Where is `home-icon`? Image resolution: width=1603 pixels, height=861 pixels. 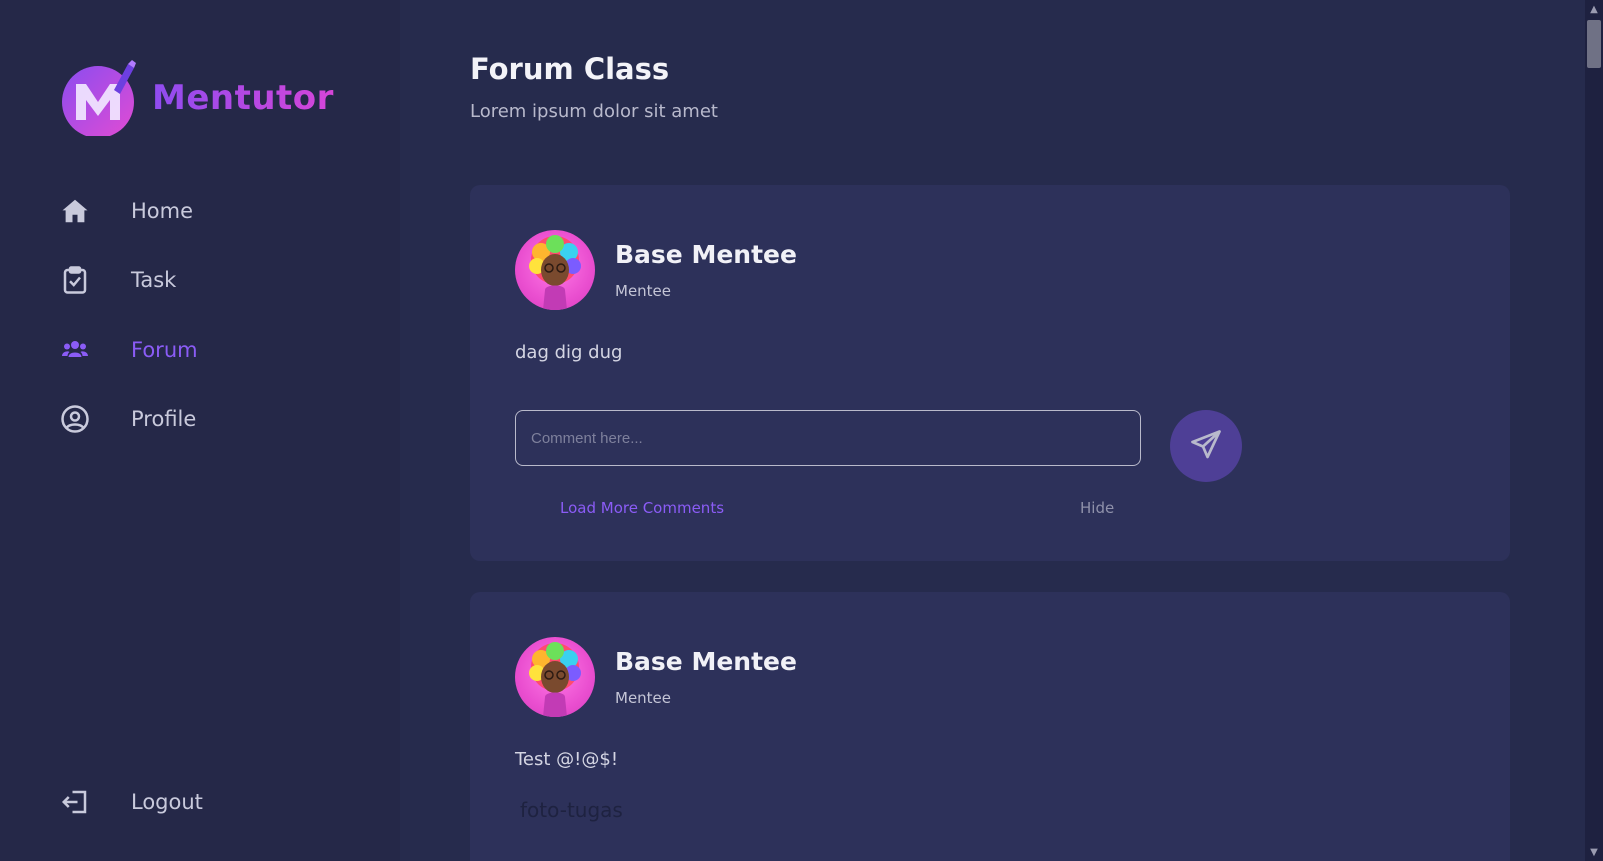
home-icon is located at coordinates (75, 211).